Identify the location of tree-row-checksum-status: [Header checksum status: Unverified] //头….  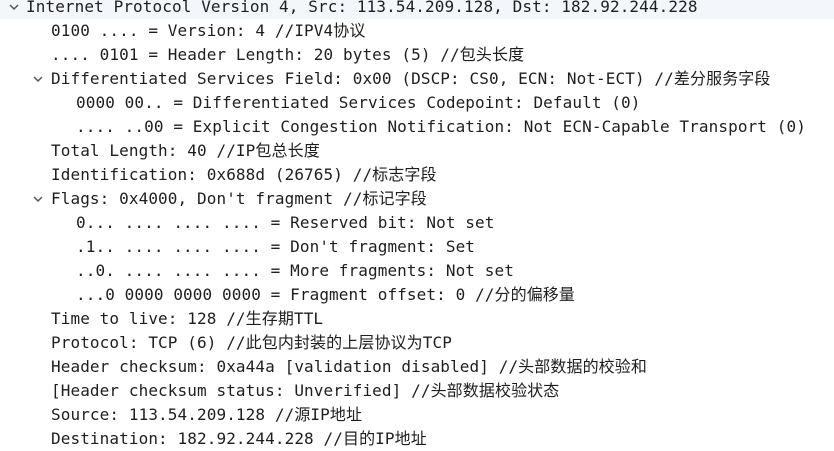
(417, 391).